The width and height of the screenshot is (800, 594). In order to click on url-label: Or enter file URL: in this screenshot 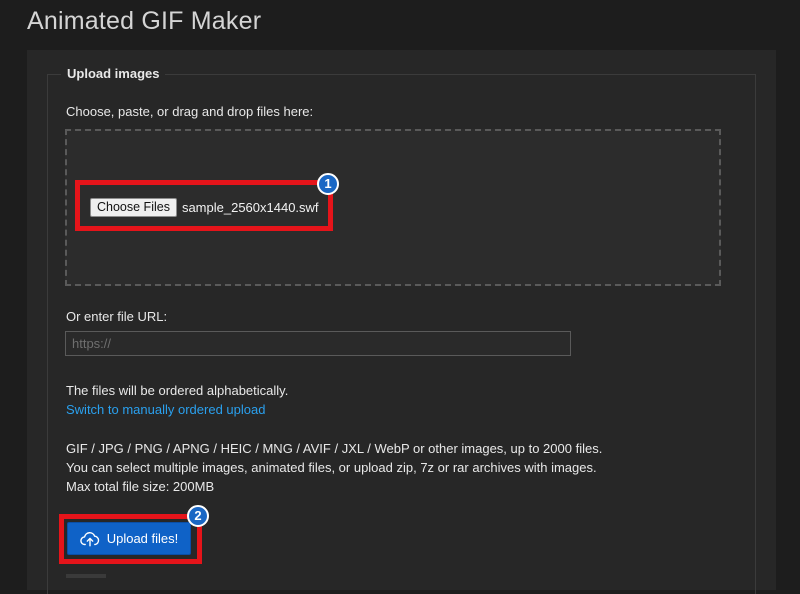, I will do `click(117, 316)`.